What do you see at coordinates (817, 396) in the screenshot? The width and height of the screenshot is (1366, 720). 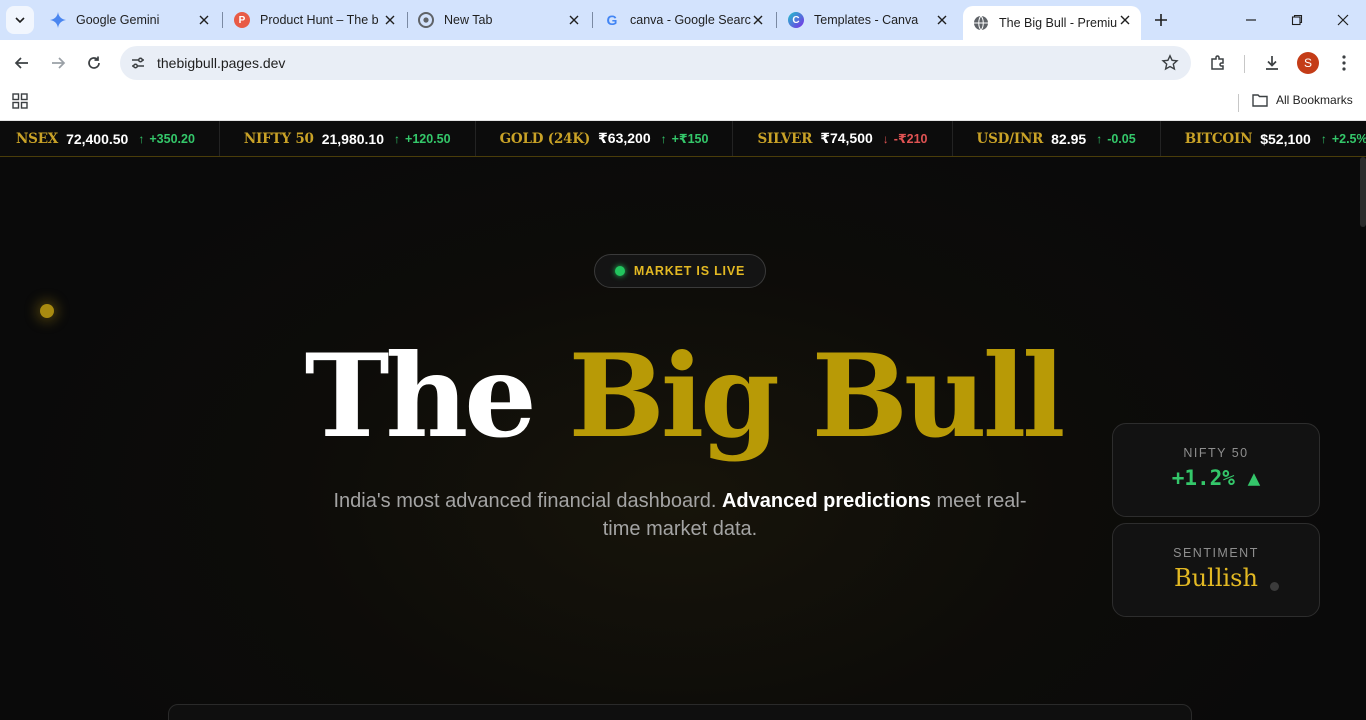 I see `hero-title-part2: Big Bull` at bounding box center [817, 396].